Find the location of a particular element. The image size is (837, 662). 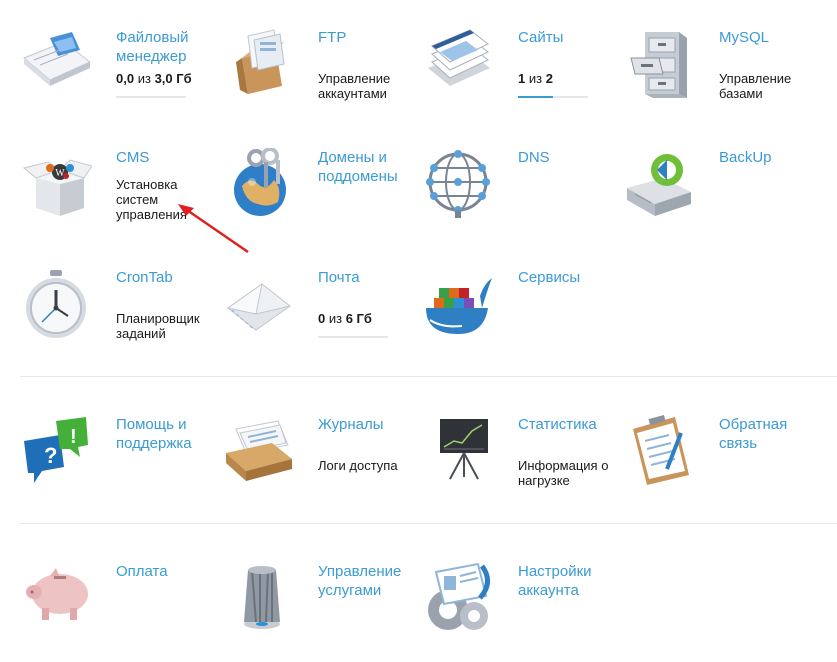

ftp-title: FTP is located at coordinates (370, 37).